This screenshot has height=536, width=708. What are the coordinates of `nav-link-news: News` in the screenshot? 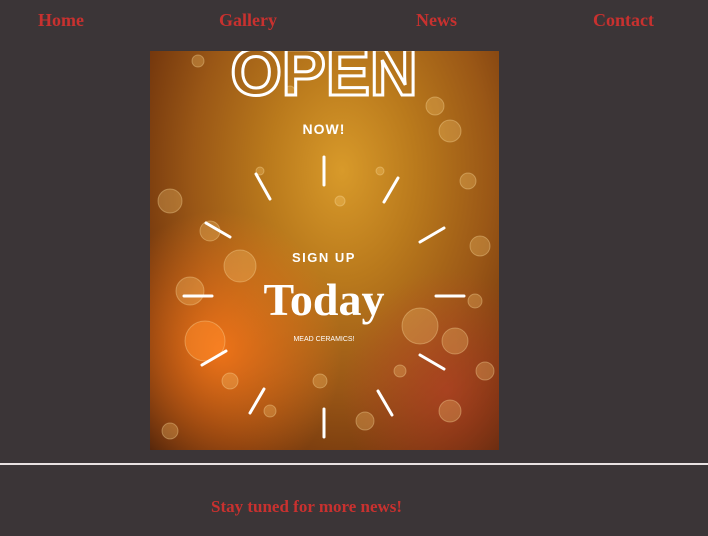 It's located at (436, 20).